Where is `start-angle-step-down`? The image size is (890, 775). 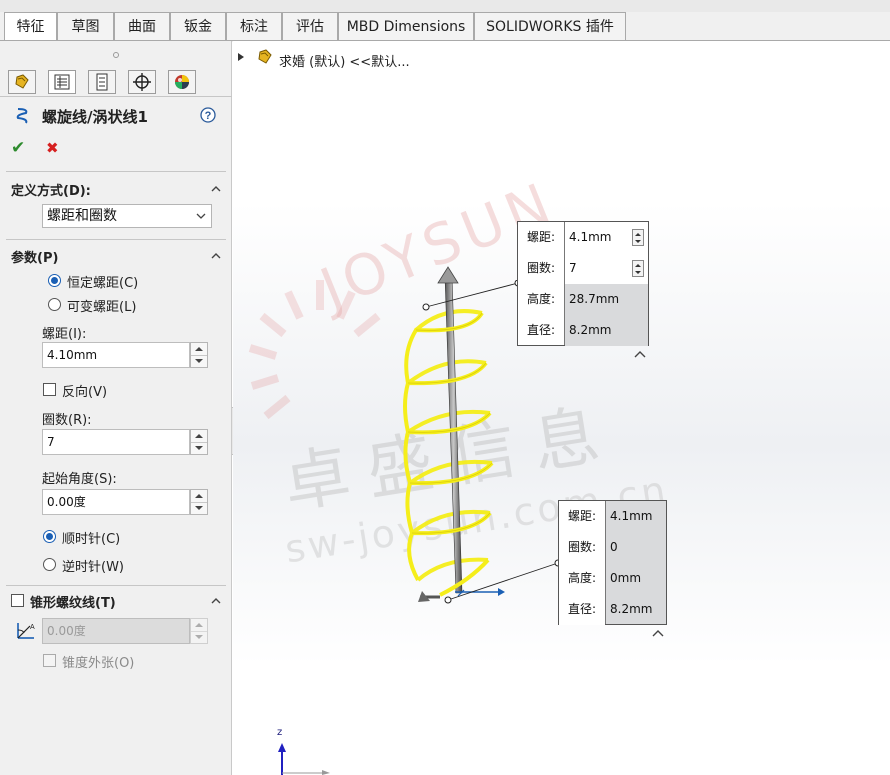
start-angle-step-down is located at coordinates (199, 508).